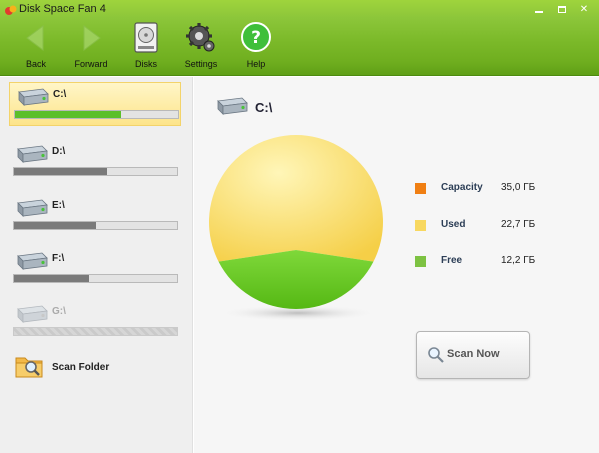  What do you see at coordinates (95, 322) in the screenshot?
I see `disk-item: G:\` at bounding box center [95, 322].